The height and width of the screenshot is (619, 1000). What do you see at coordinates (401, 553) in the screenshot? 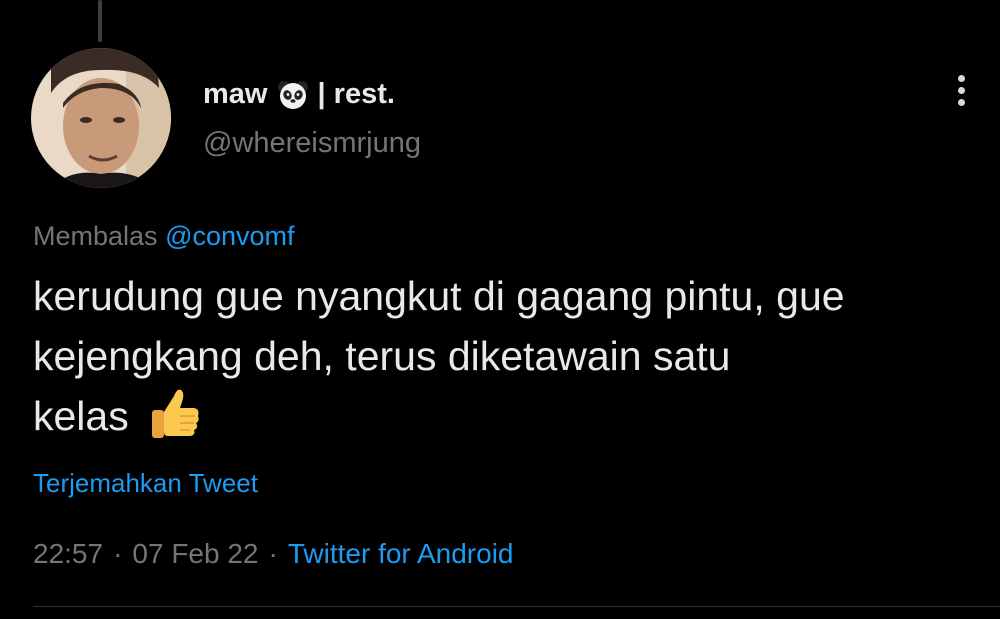
I see `tweet-source-link: Twitter for Android` at bounding box center [401, 553].